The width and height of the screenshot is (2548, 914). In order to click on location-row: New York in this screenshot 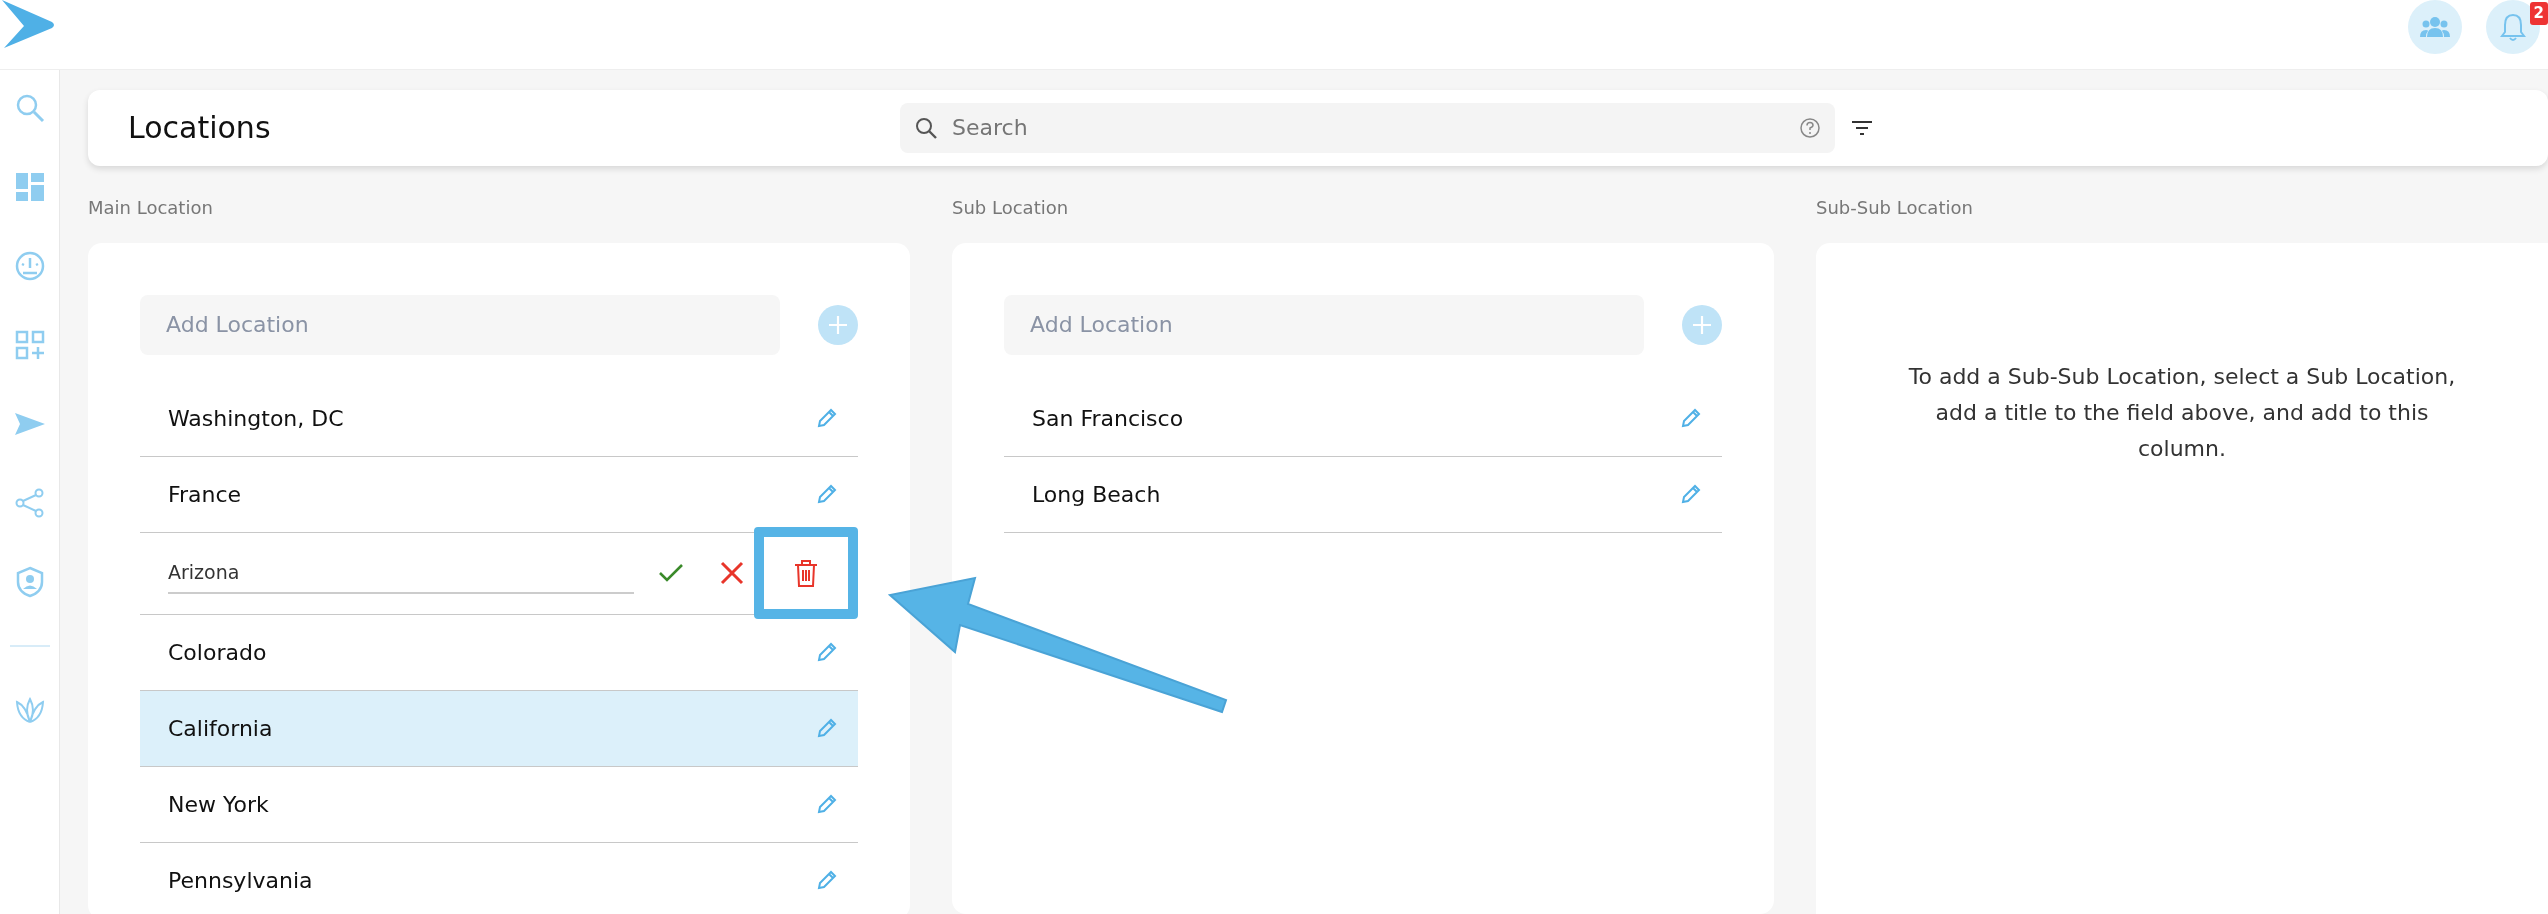, I will do `click(499, 804)`.